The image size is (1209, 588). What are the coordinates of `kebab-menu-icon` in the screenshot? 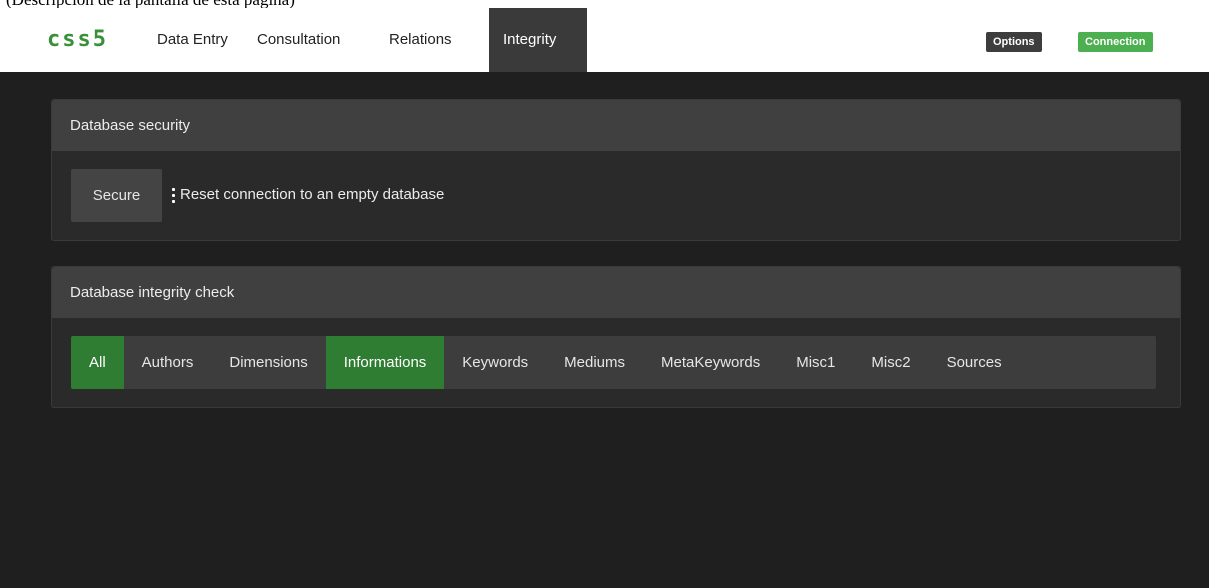 It's located at (174, 196).